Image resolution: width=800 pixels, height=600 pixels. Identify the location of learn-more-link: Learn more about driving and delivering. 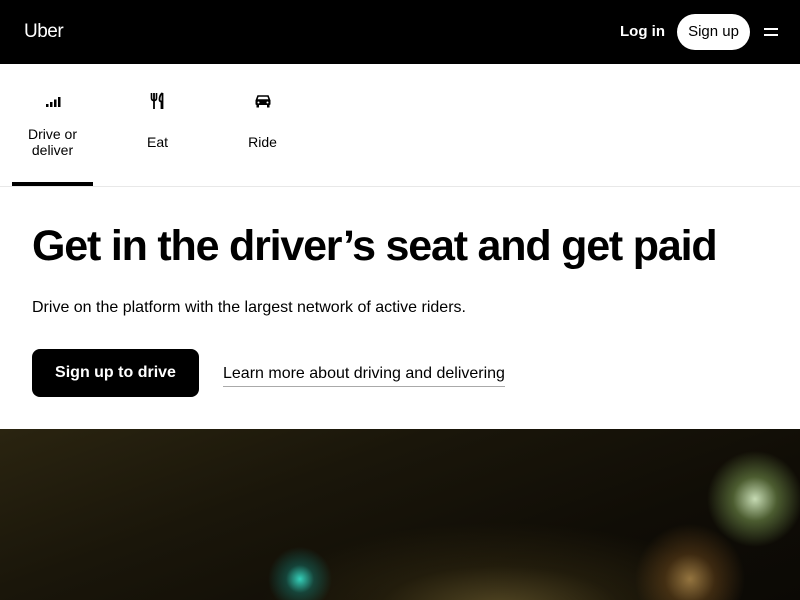
(364, 375).